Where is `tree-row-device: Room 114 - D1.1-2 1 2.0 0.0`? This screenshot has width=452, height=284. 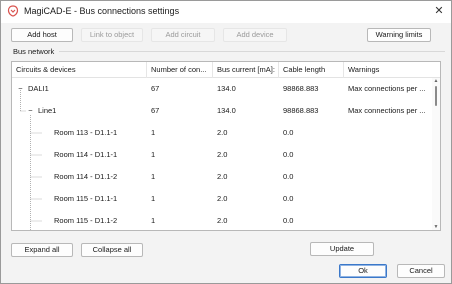
tree-row-device: Room 114 - D1.1-2 1 2.0 0.0 is located at coordinates (222, 177).